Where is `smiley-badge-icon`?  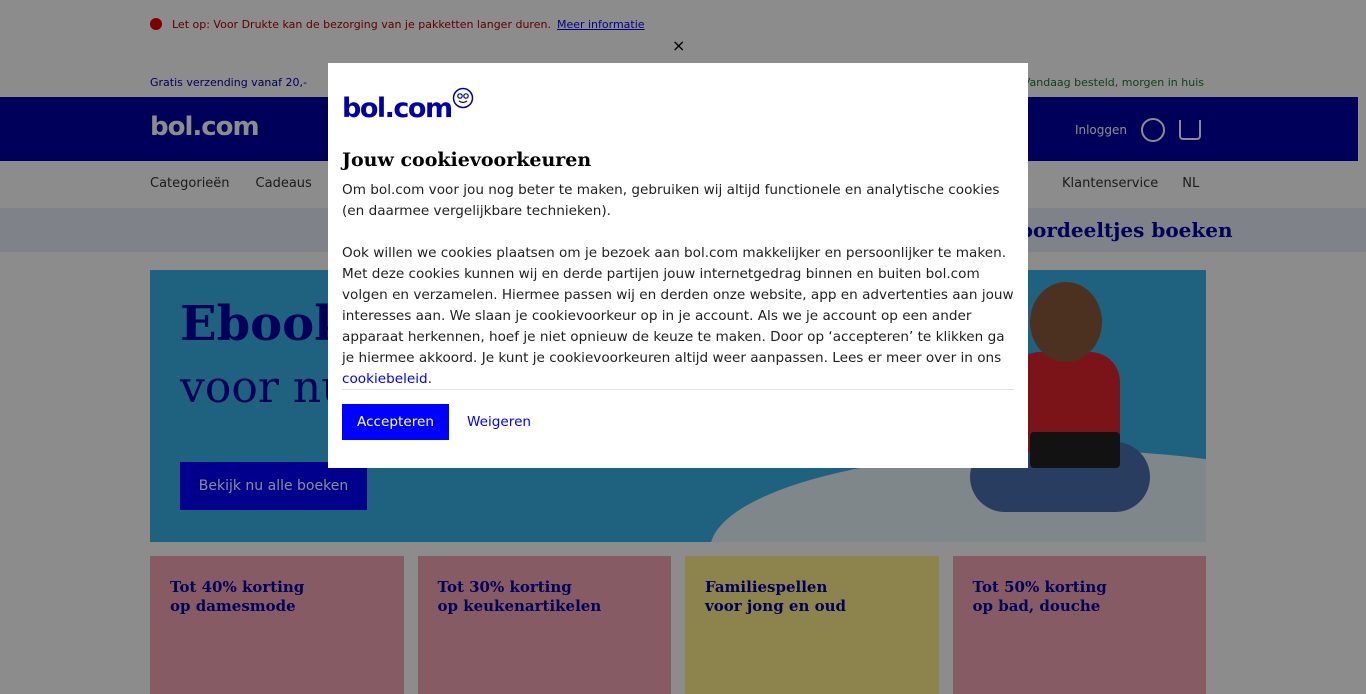
smiley-badge-icon is located at coordinates (462, 98).